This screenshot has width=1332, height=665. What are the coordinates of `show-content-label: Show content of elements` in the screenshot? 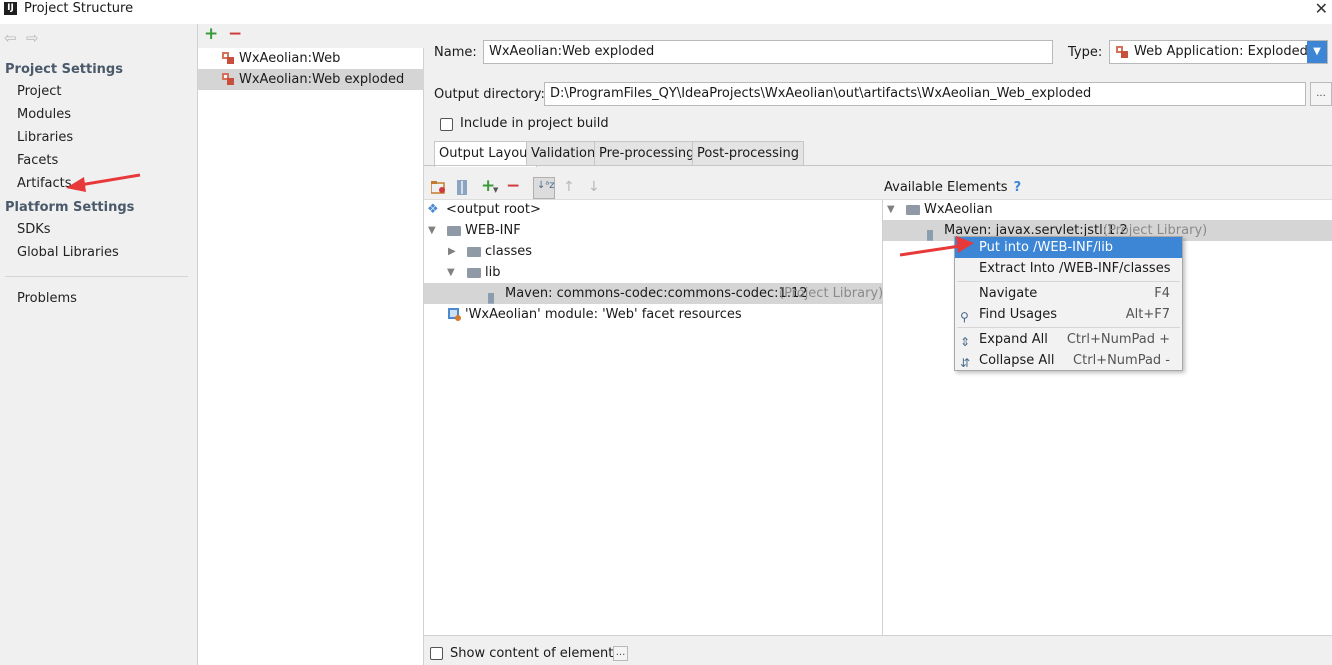 It's located at (535, 653).